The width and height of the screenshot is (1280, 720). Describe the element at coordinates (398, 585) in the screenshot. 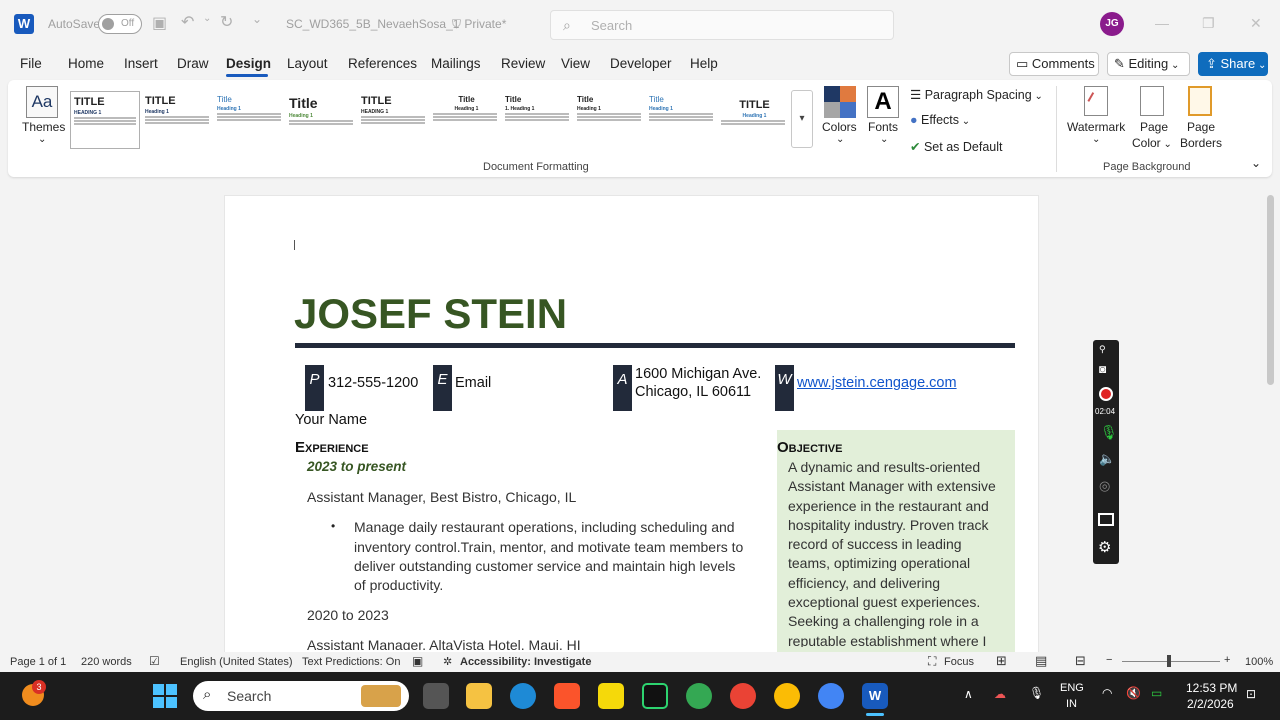

I see `bullet-line: of productivity.` at that location.